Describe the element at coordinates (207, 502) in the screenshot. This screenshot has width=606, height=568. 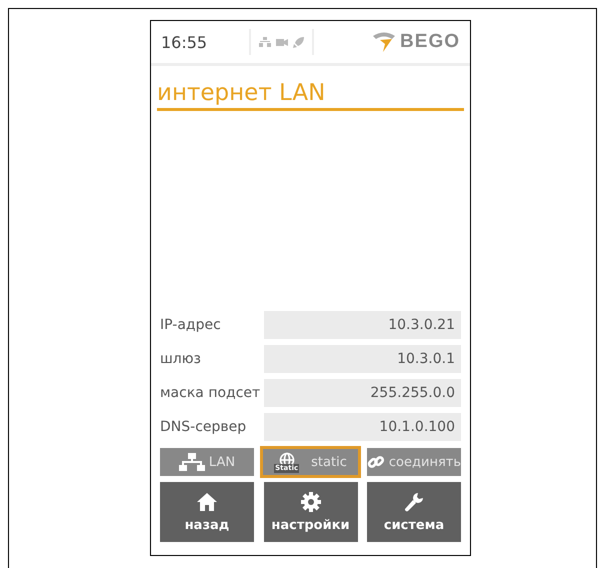
I see `home-icon` at that location.